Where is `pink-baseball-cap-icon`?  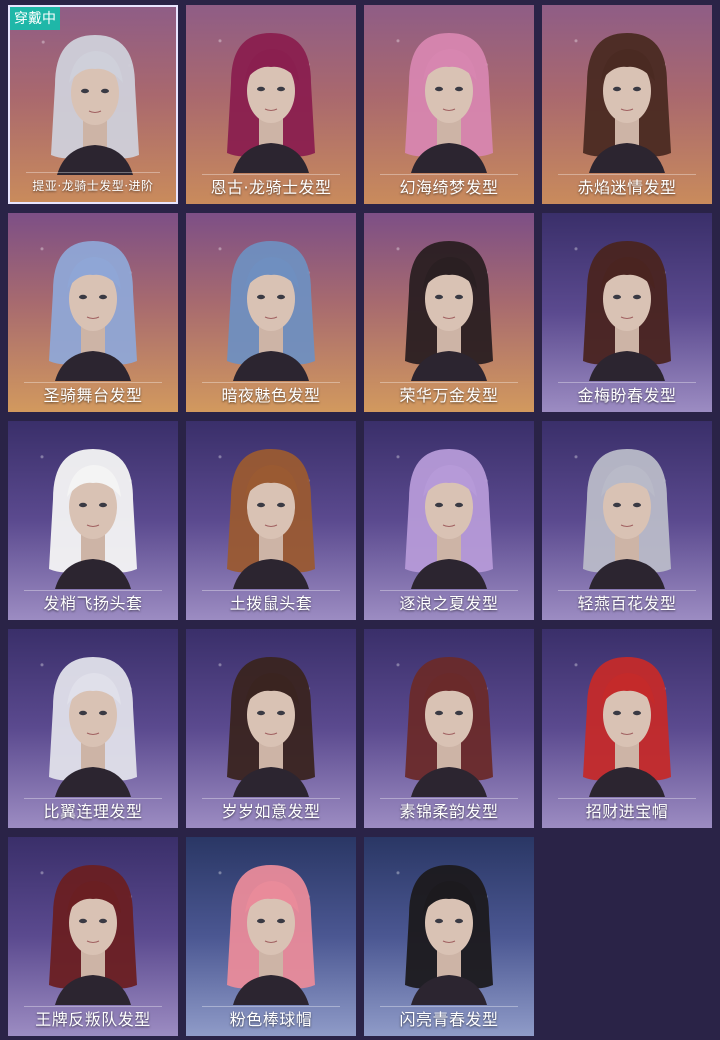 pink-baseball-cap-icon is located at coordinates (271, 935).